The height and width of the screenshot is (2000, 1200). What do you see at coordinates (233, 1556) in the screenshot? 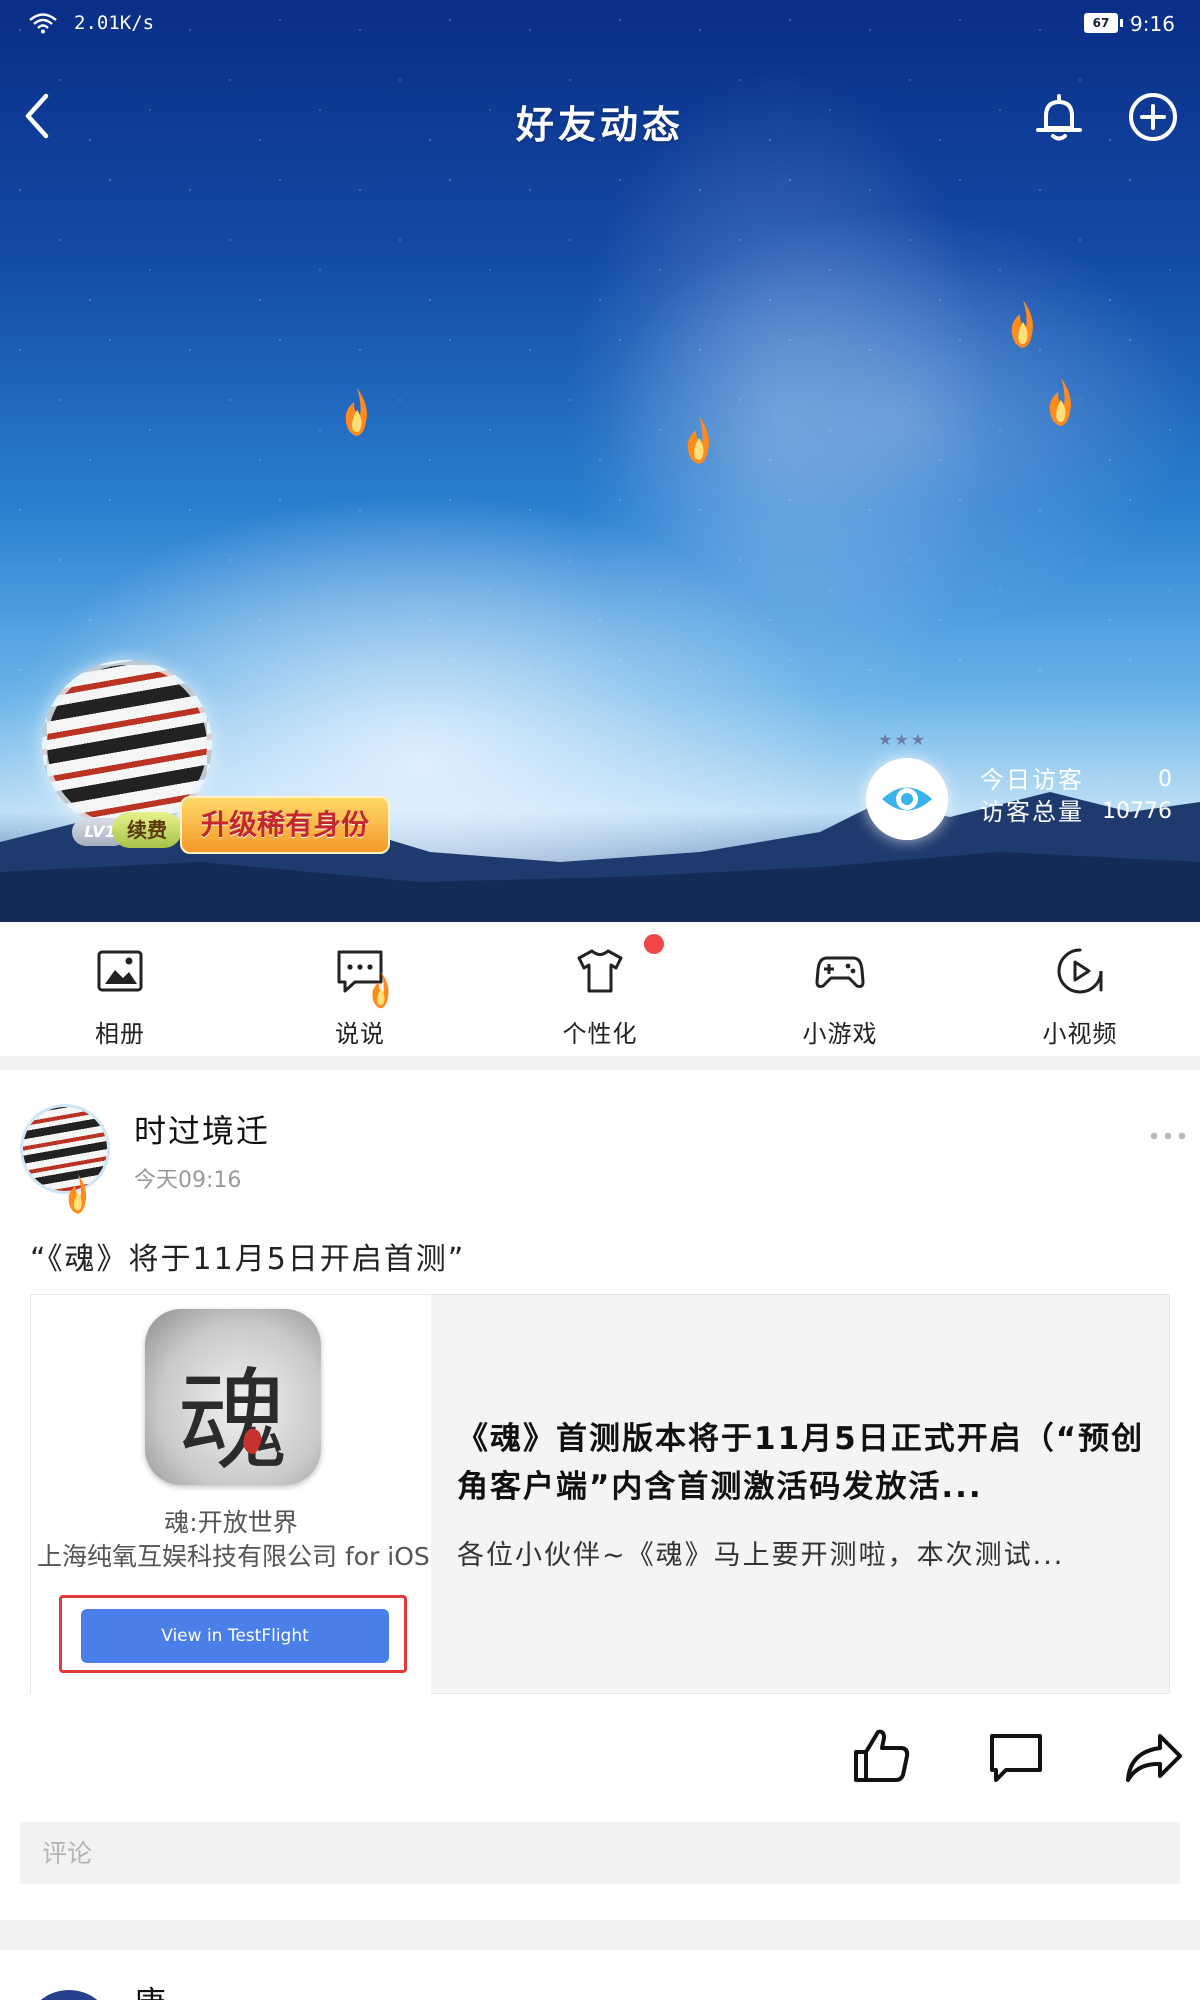
I see `app-company: 上海纯氧互娱科技有限公司 for iOS` at bounding box center [233, 1556].